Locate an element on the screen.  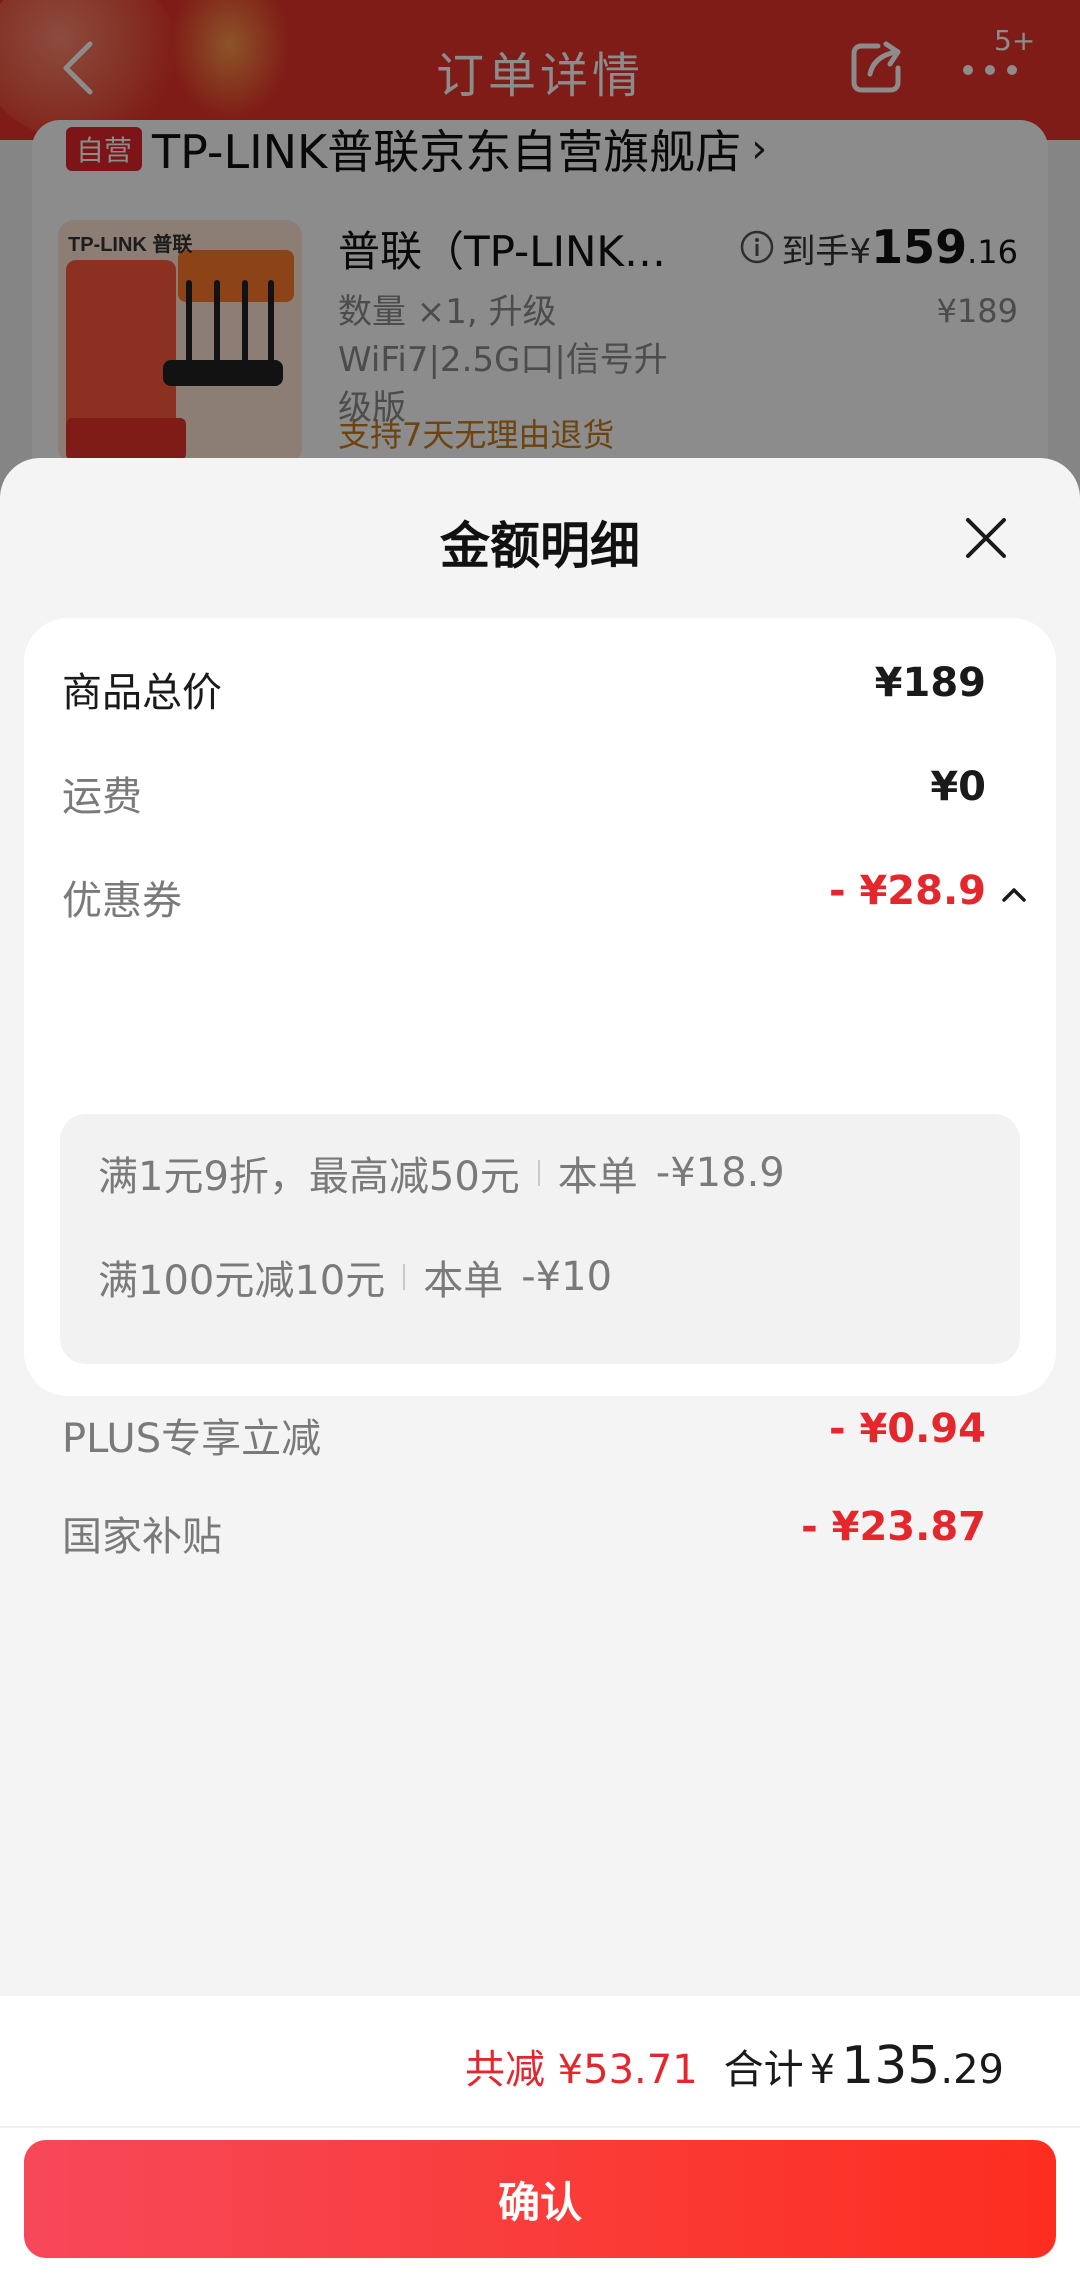
watermark: 子时月 is located at coordinates (498, 1095).